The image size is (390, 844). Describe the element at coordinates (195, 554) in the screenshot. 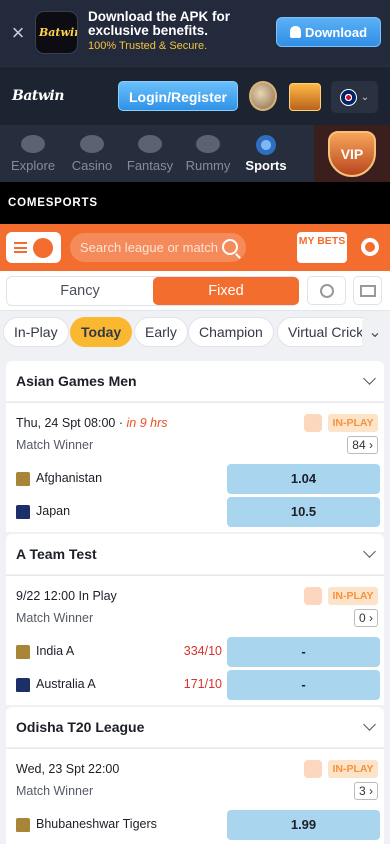

I see `league-header: A Team Test` at that location.